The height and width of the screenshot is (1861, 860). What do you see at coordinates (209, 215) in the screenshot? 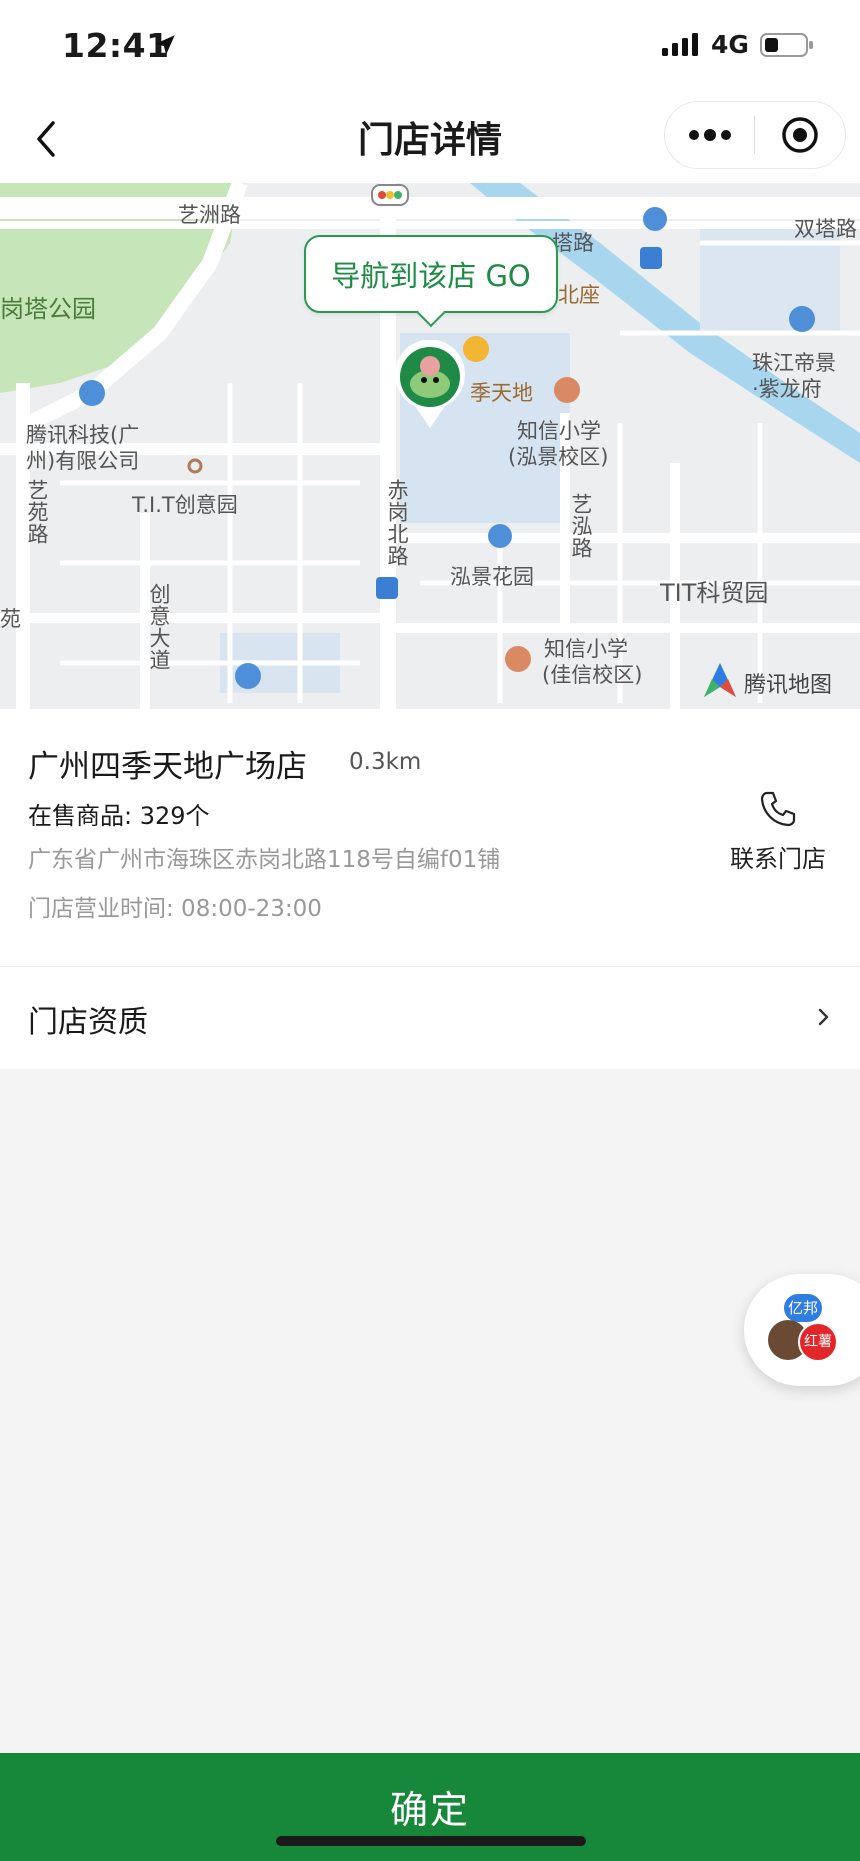
I see `map-label-road: 艺洲路` at bounding box center [209, 215].